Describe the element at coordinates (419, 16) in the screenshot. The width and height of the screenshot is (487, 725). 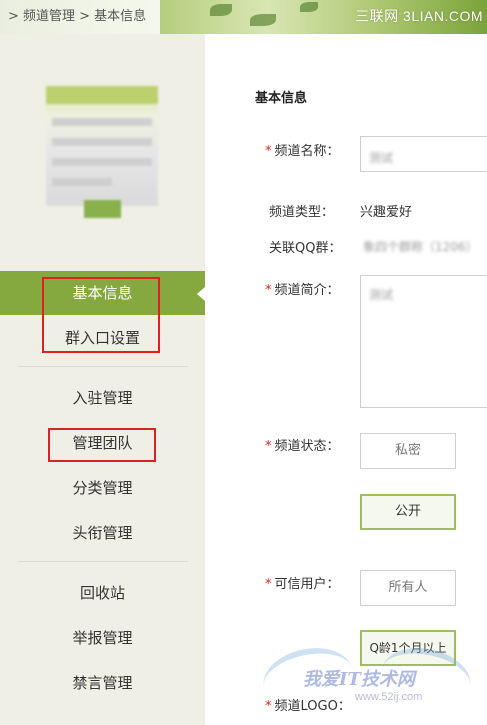
I see `site-logo: 三联网 3LIAN.COM` at that location.